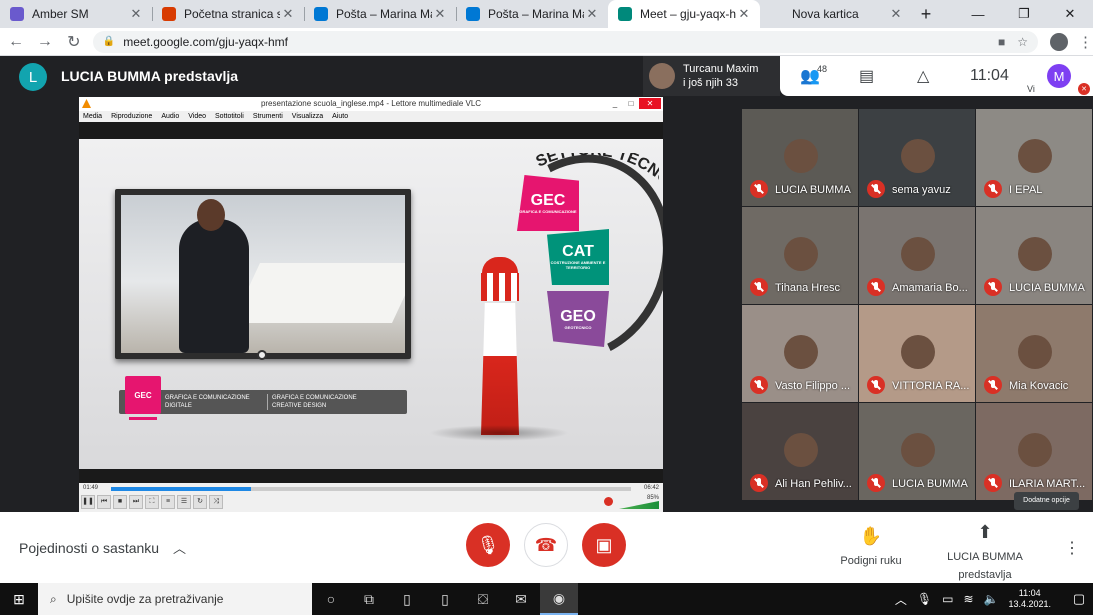  I want to click on raise-hand-button: ✋ Podigni ruku, so click(871, 547).